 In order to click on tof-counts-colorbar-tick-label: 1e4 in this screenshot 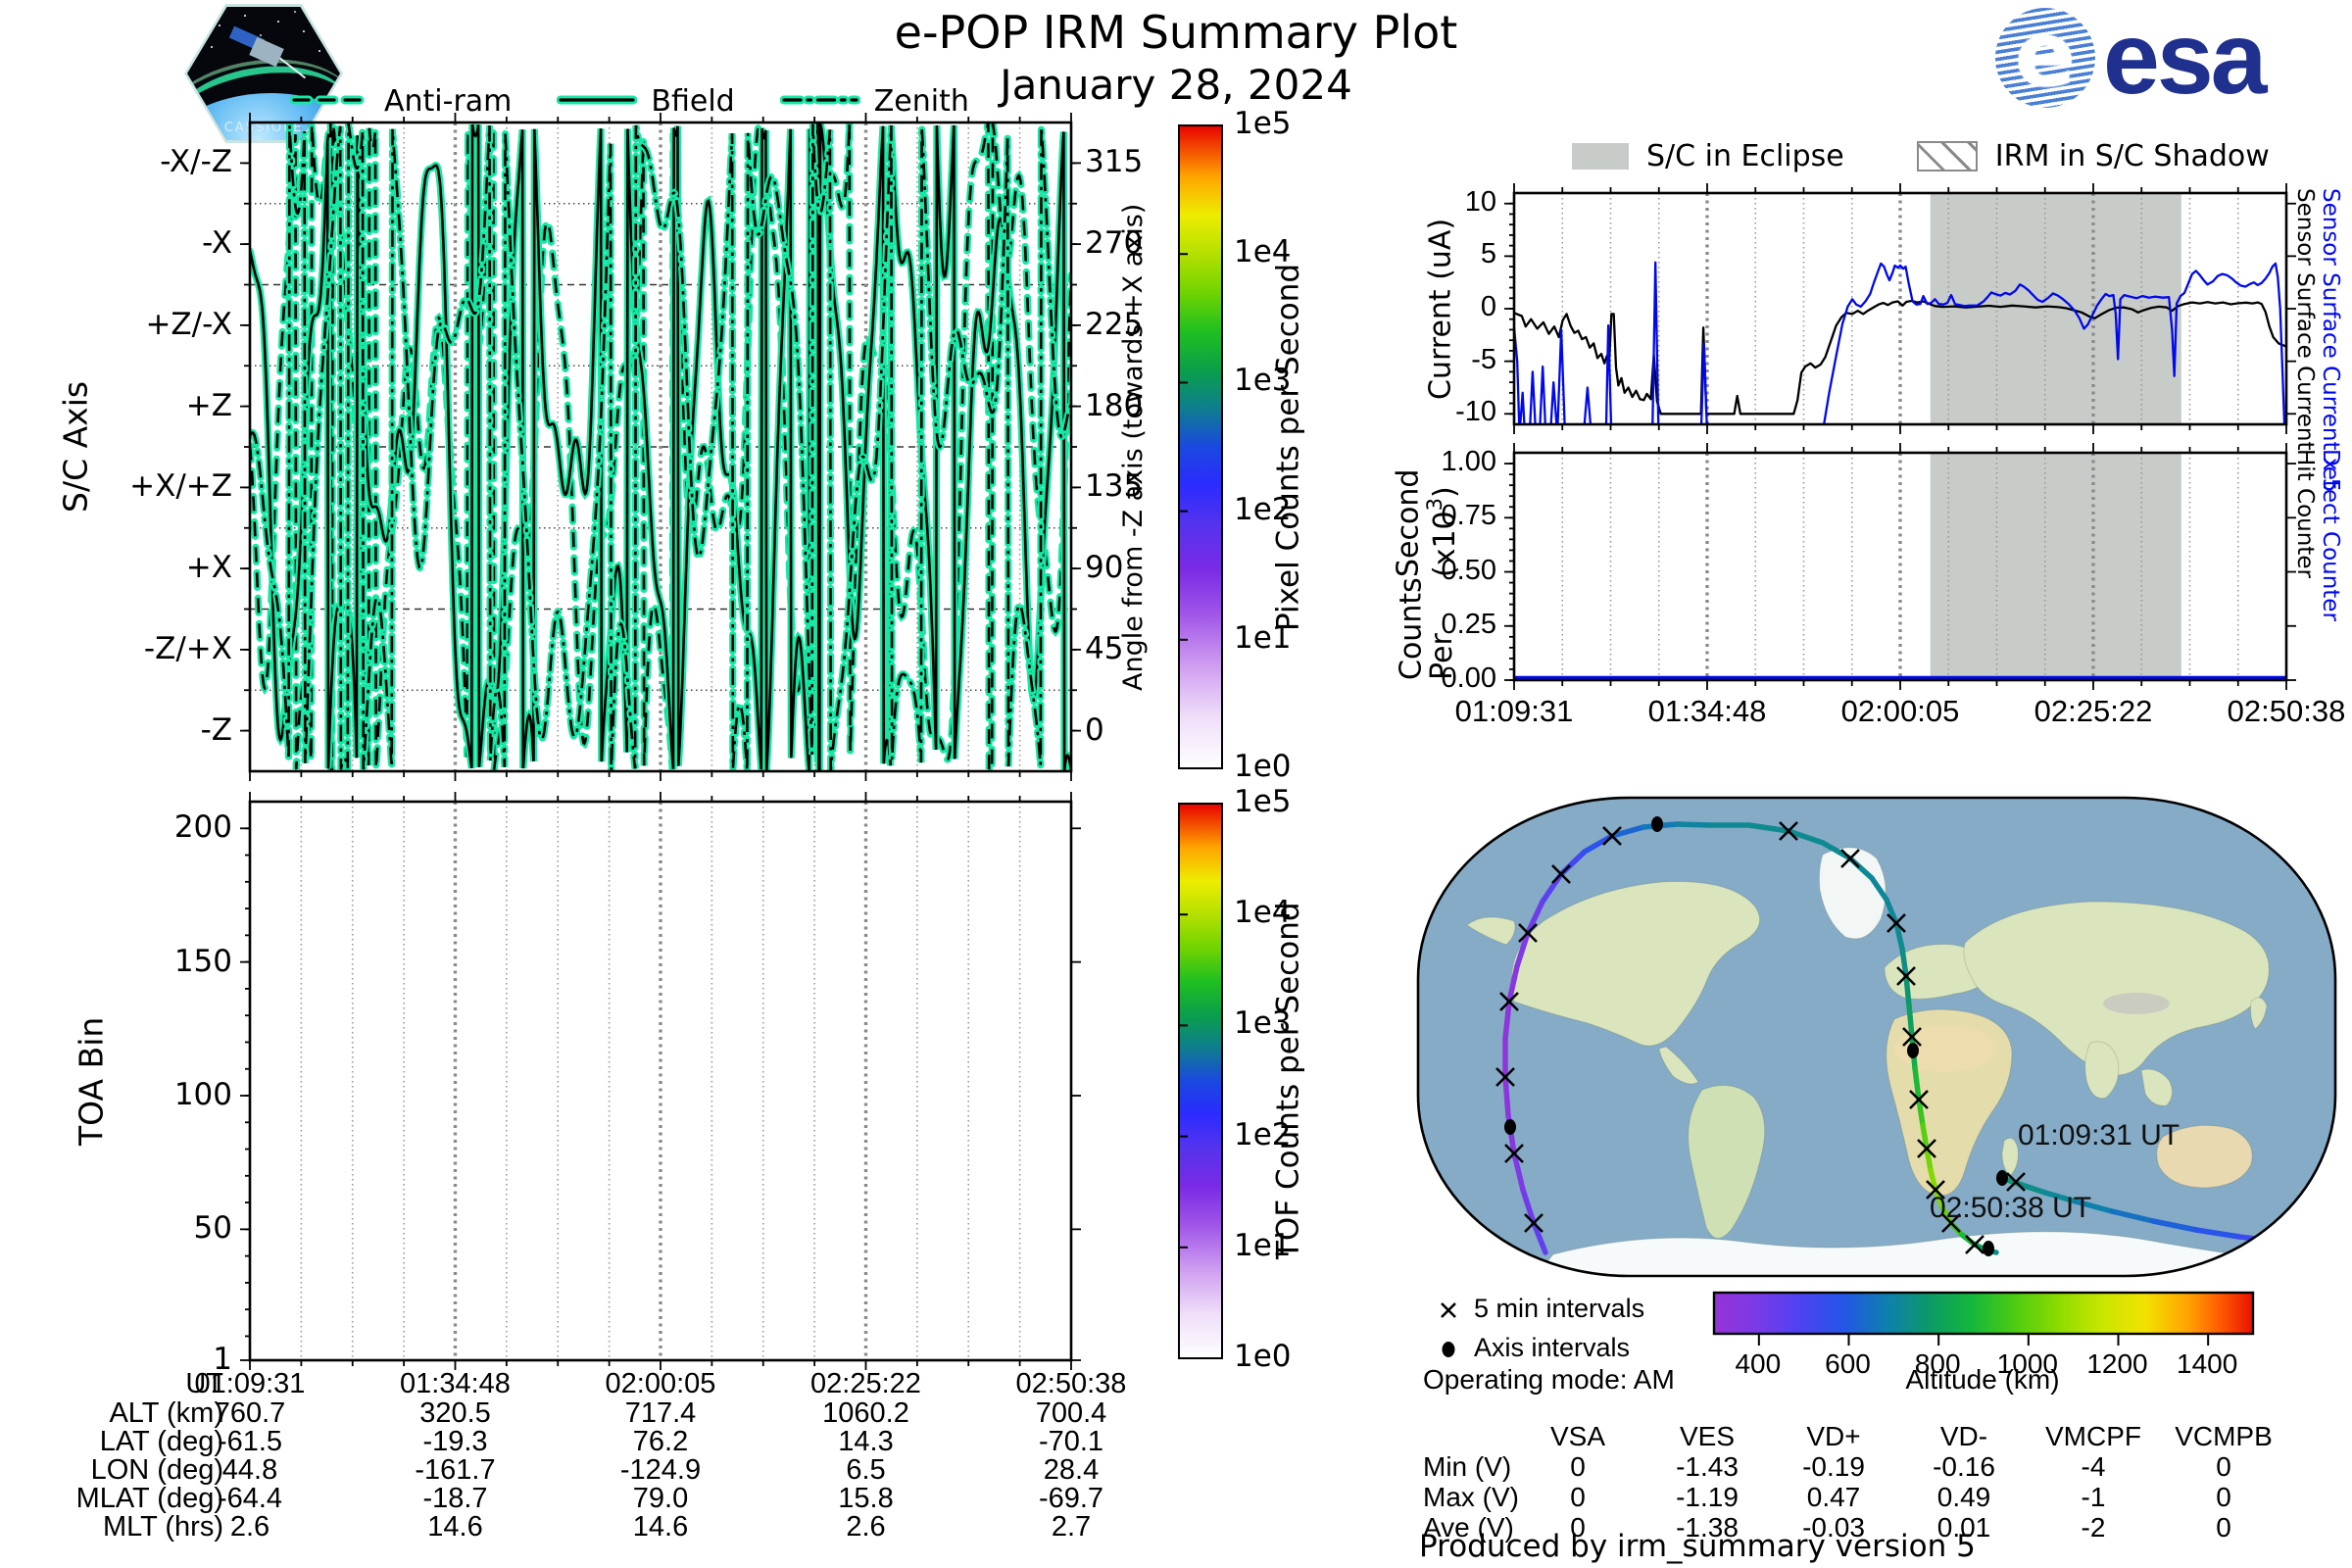, I will do `click(1263, 913)`.